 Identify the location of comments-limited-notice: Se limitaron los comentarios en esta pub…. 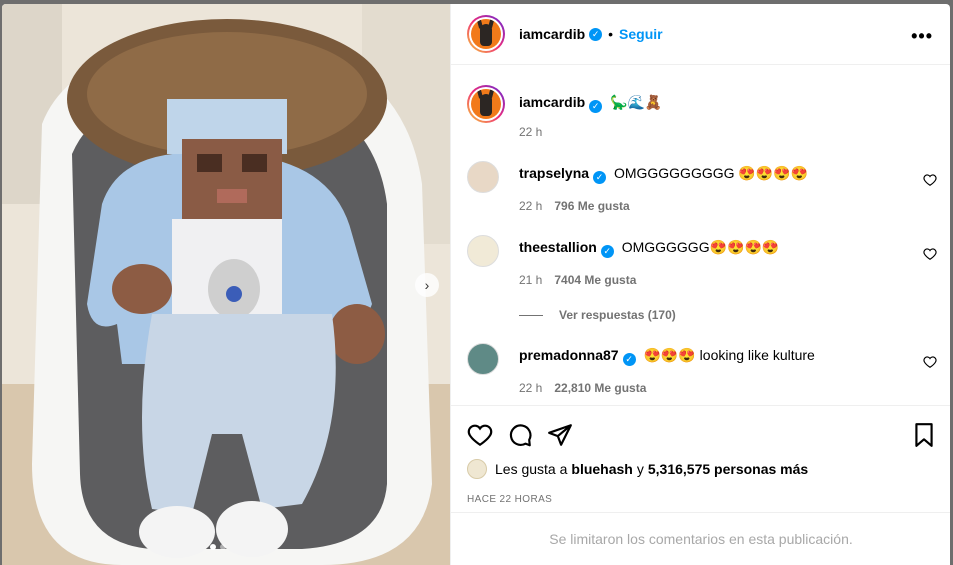
(700, 538).